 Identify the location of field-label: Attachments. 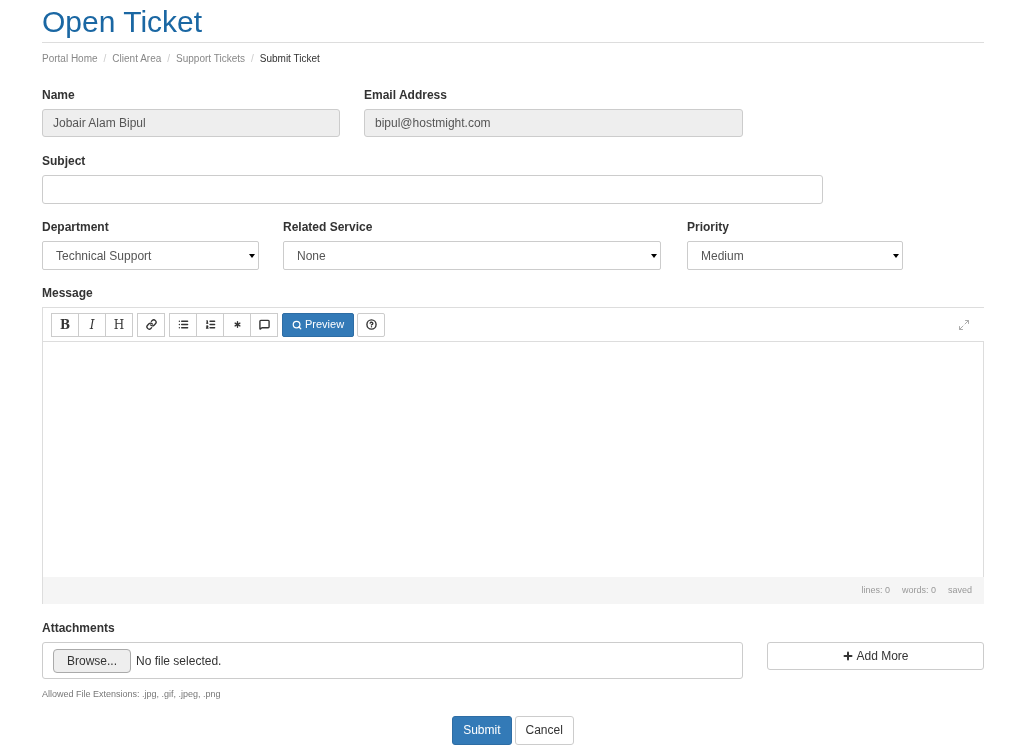
(79, 628).